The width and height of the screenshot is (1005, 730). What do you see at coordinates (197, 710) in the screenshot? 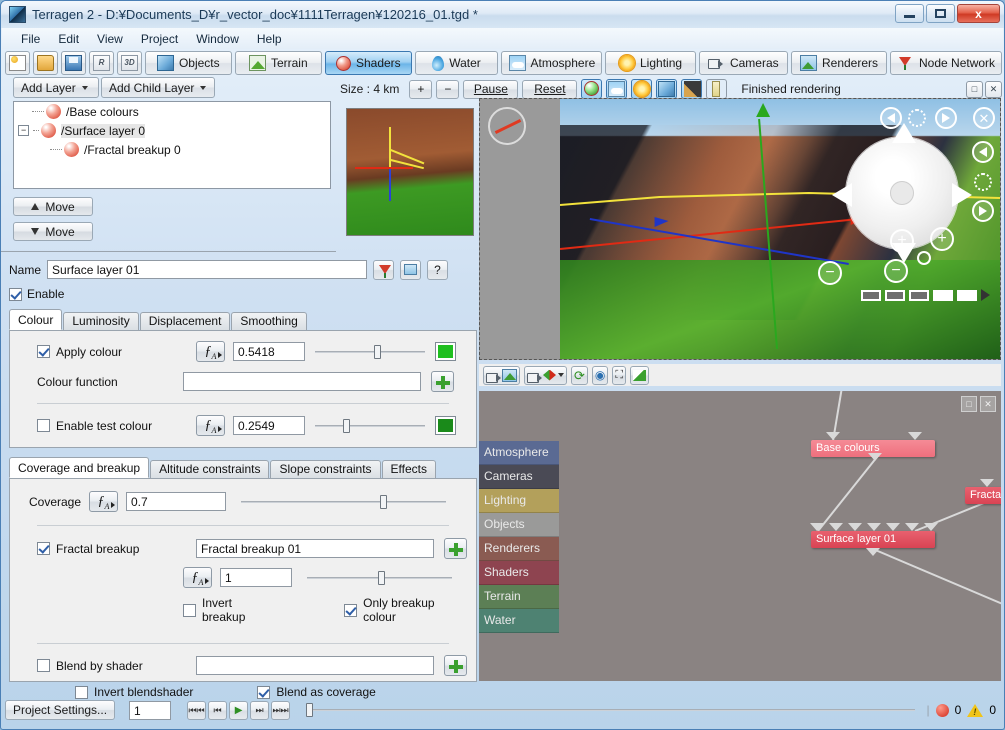
I see `skip-start-button: ⏮⏮` at bounding box center [197, 710].